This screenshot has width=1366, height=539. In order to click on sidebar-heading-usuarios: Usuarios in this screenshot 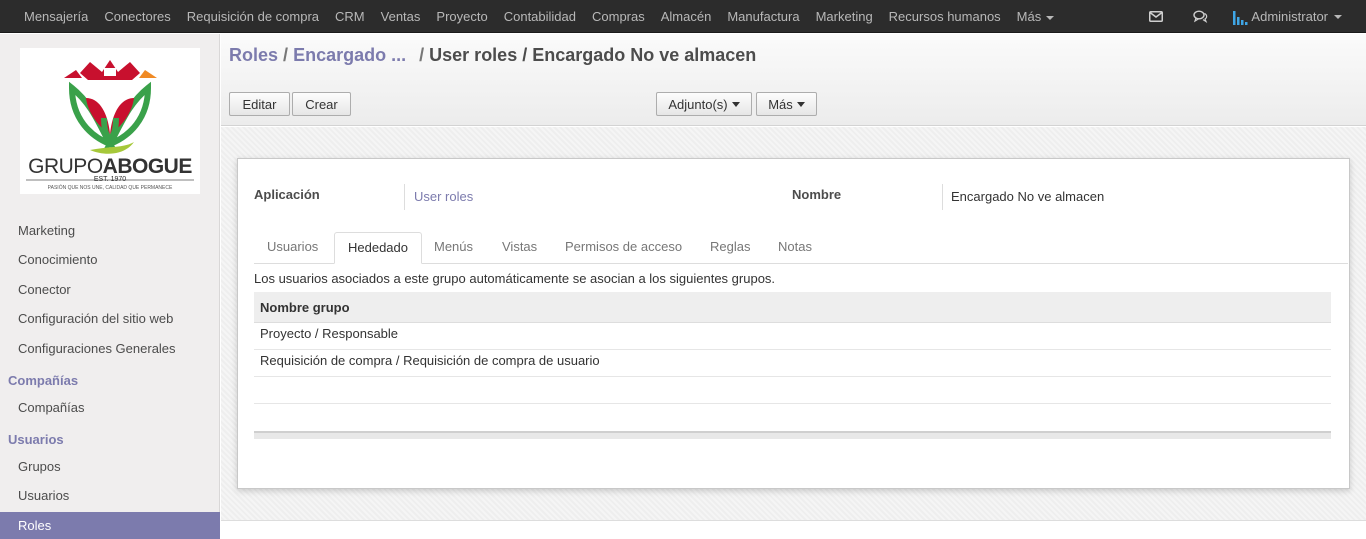, I will do `click(36, 439)`.